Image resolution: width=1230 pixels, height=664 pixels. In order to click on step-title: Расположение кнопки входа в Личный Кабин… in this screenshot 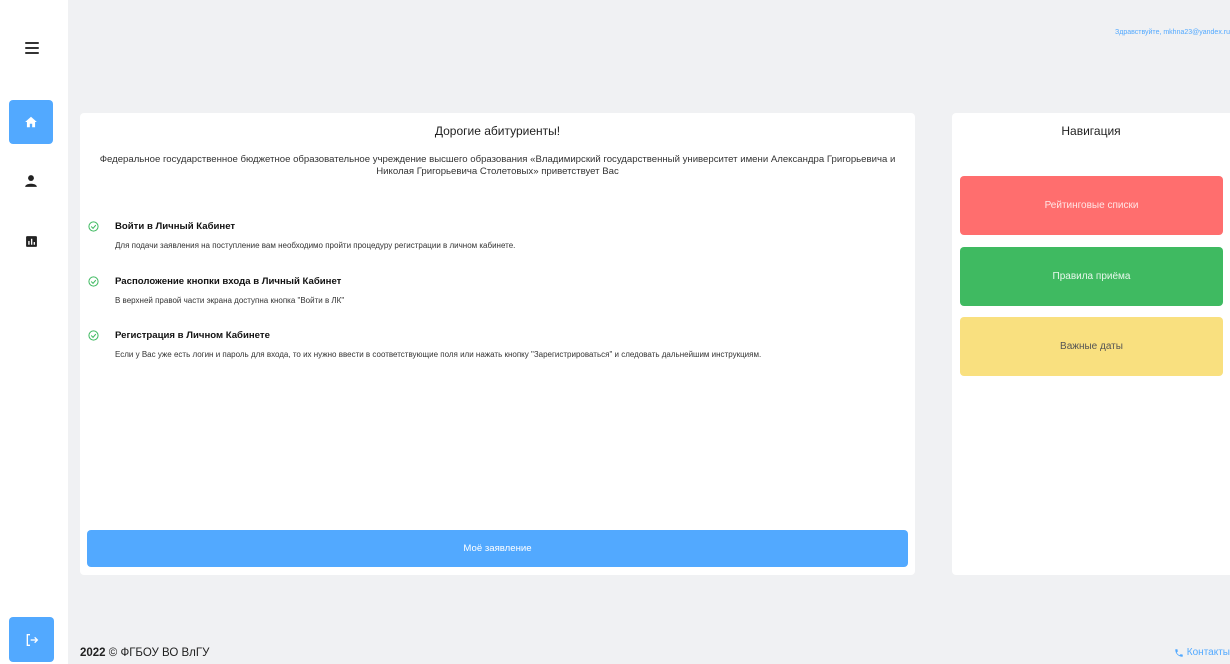, I will do `click(228, 281)`.